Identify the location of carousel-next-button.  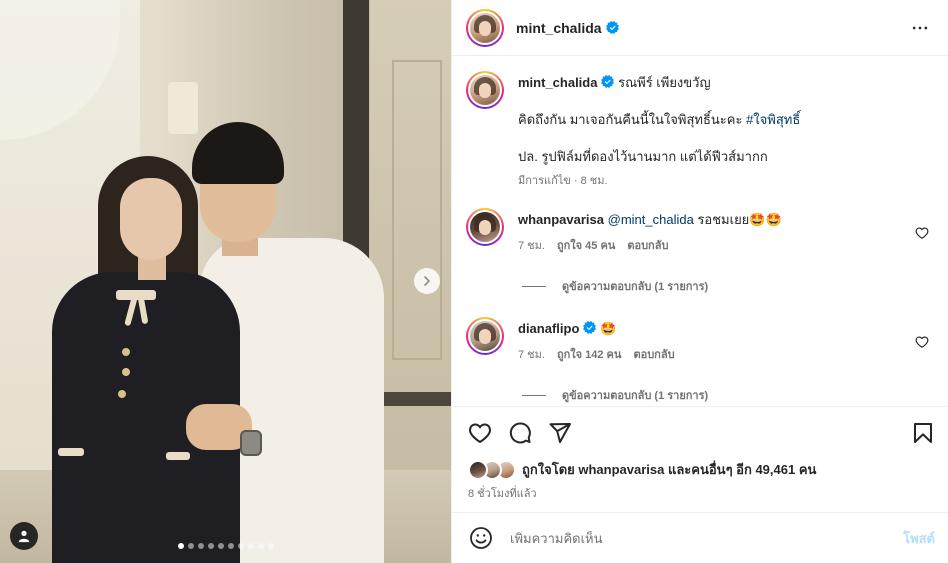
(427, 281).